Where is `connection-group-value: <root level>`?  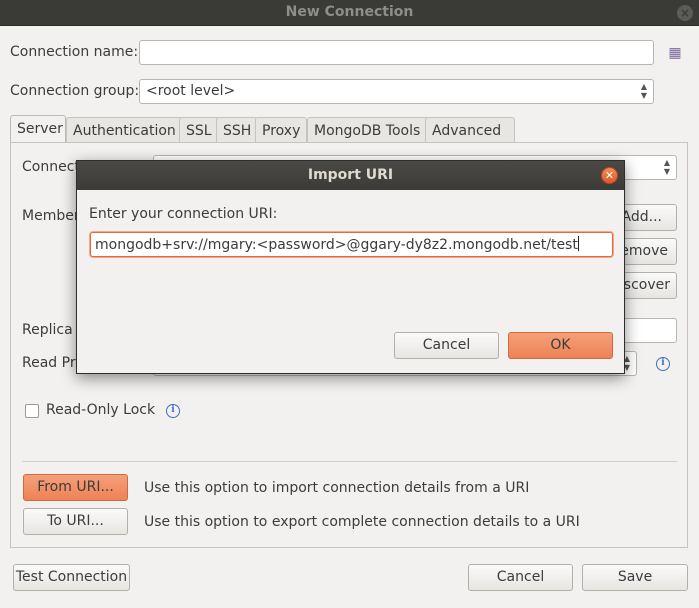 connection-group-value: <root level> is located at coordinates (191, 91).